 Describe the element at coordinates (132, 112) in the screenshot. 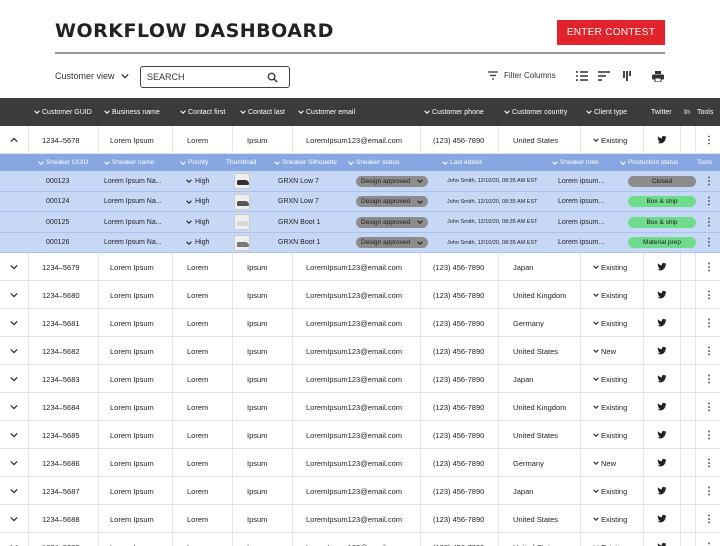

I see `column-header-business-name: Business name` at that location.